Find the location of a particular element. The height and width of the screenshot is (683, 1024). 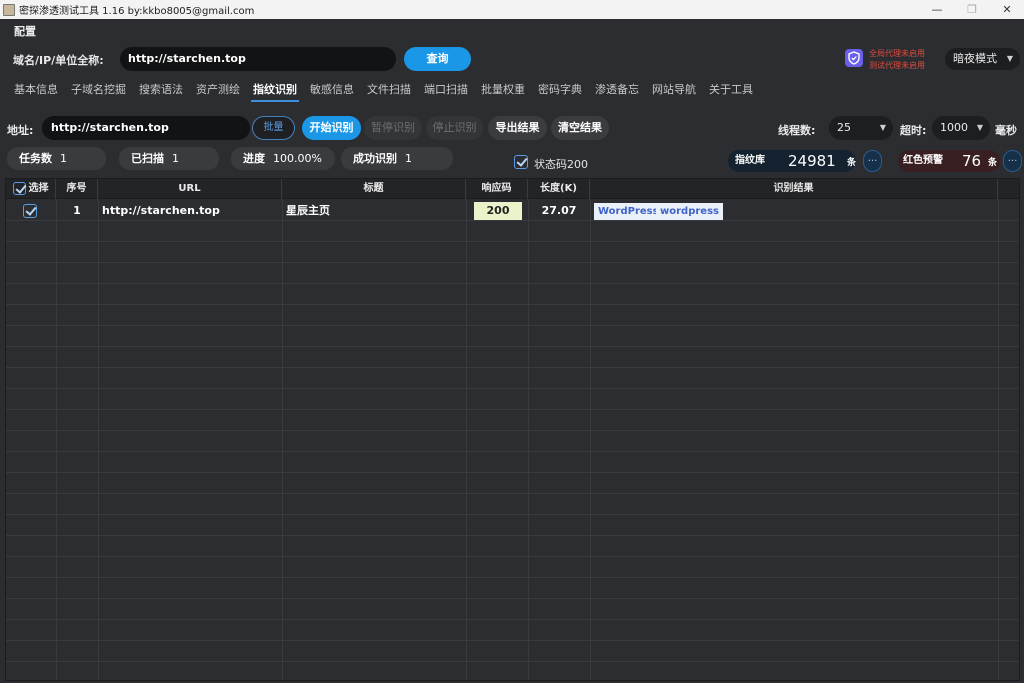

theme-select: 暗夜模式 ▼ is located at coordinates (982, 59).